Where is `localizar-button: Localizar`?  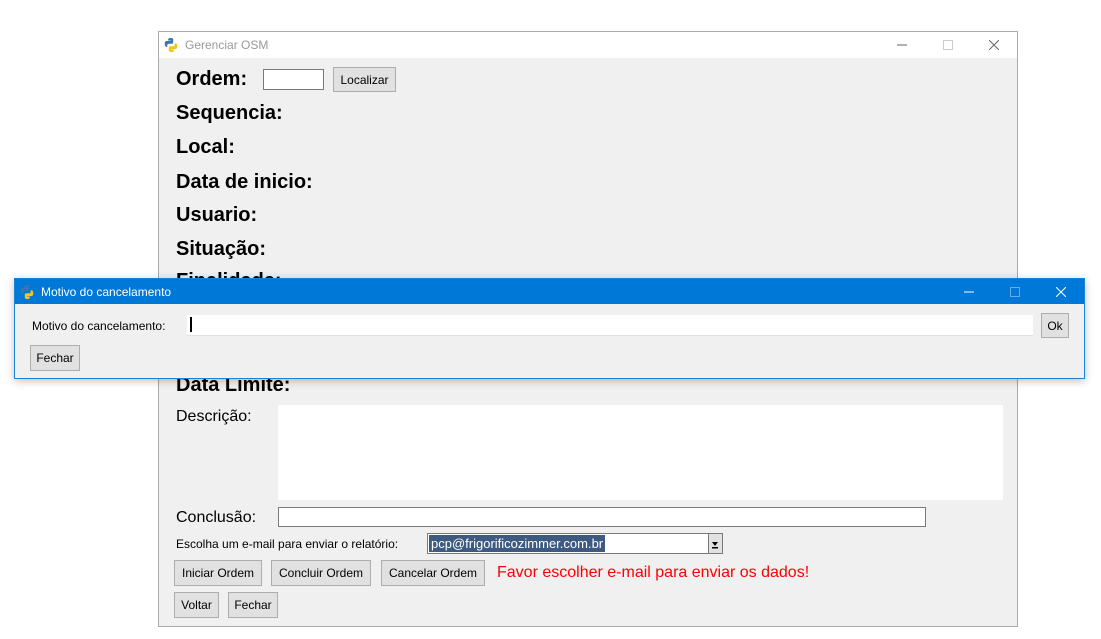 localizar-button: Localizar is located at coordinates (364, 79).